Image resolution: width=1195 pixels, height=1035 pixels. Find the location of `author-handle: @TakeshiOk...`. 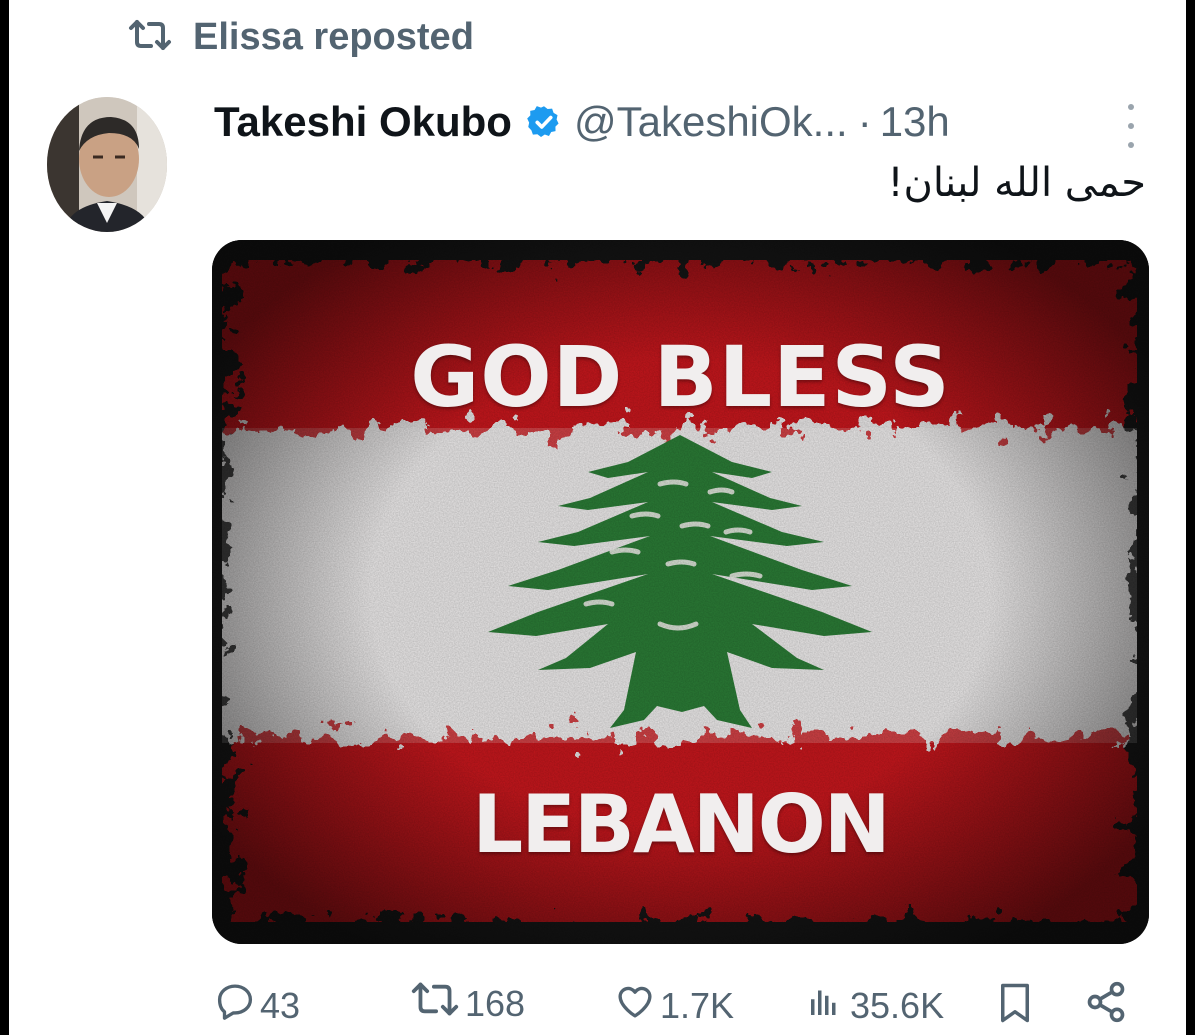

author-handle: @TakeshiOk... is located at coordinates (711, 122).